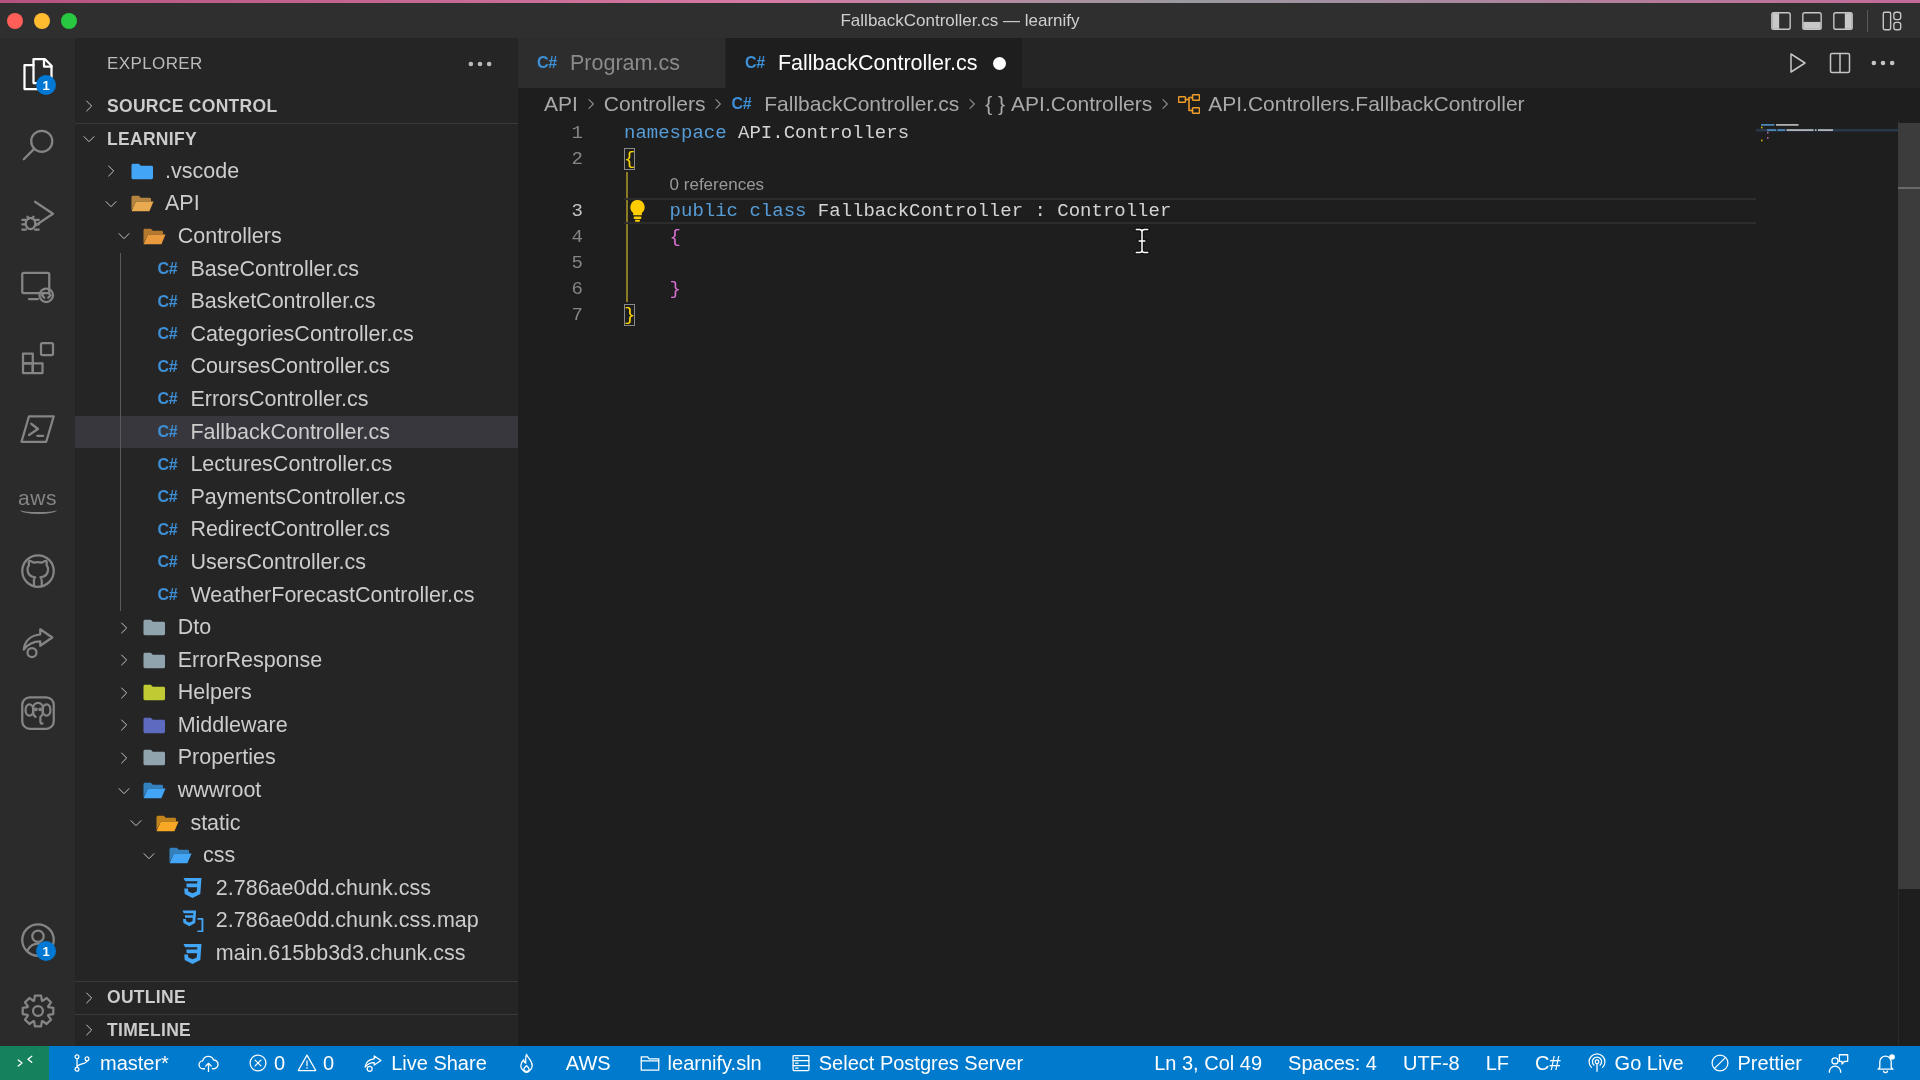 The height and width of the screenshot is (1080, 1920). Describe the element at coordinates (1755, 1063) in the screenshot. I see `status-bar-item: Prettier` at that location.